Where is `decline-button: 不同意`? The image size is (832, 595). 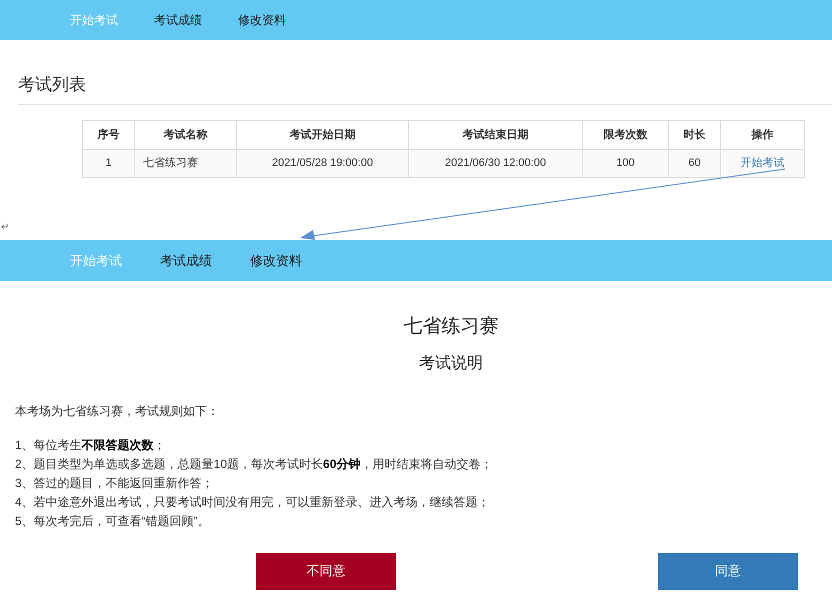
decline-button: 不同意 is located at coordinates (326, 571).